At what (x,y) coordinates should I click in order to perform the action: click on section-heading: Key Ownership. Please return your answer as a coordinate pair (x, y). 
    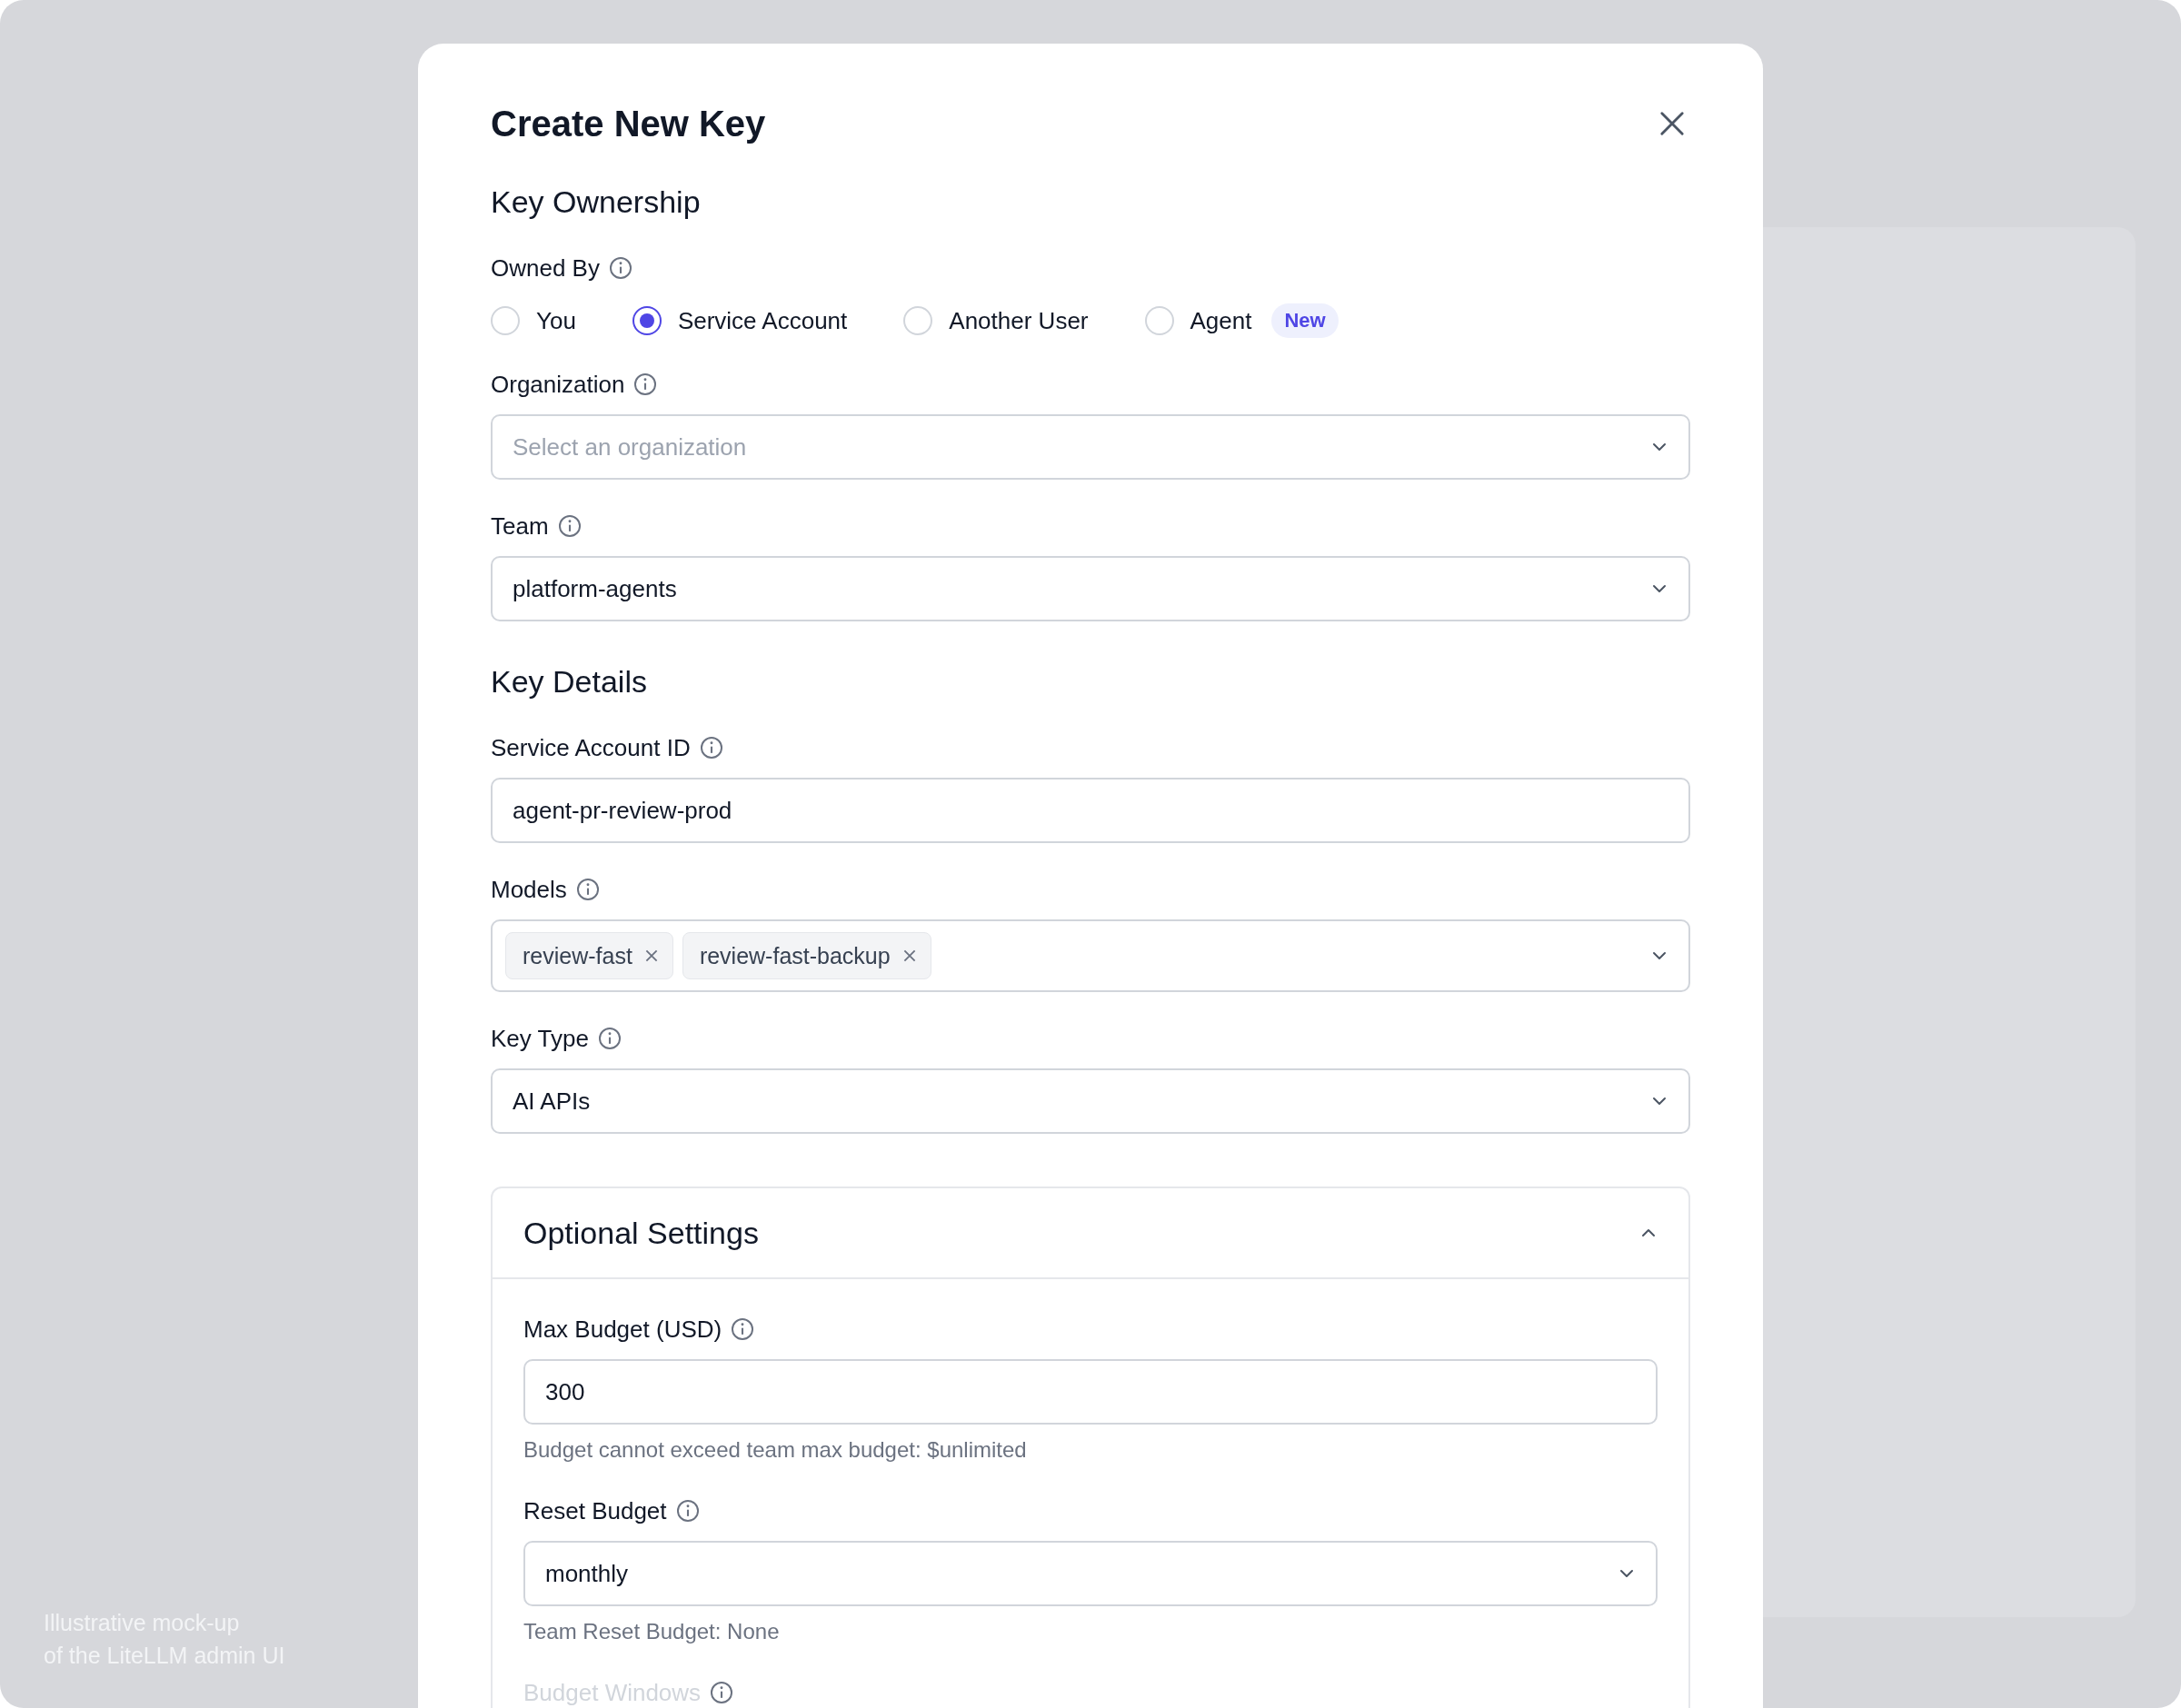
    Looking at the image, I should click on (596, 202).